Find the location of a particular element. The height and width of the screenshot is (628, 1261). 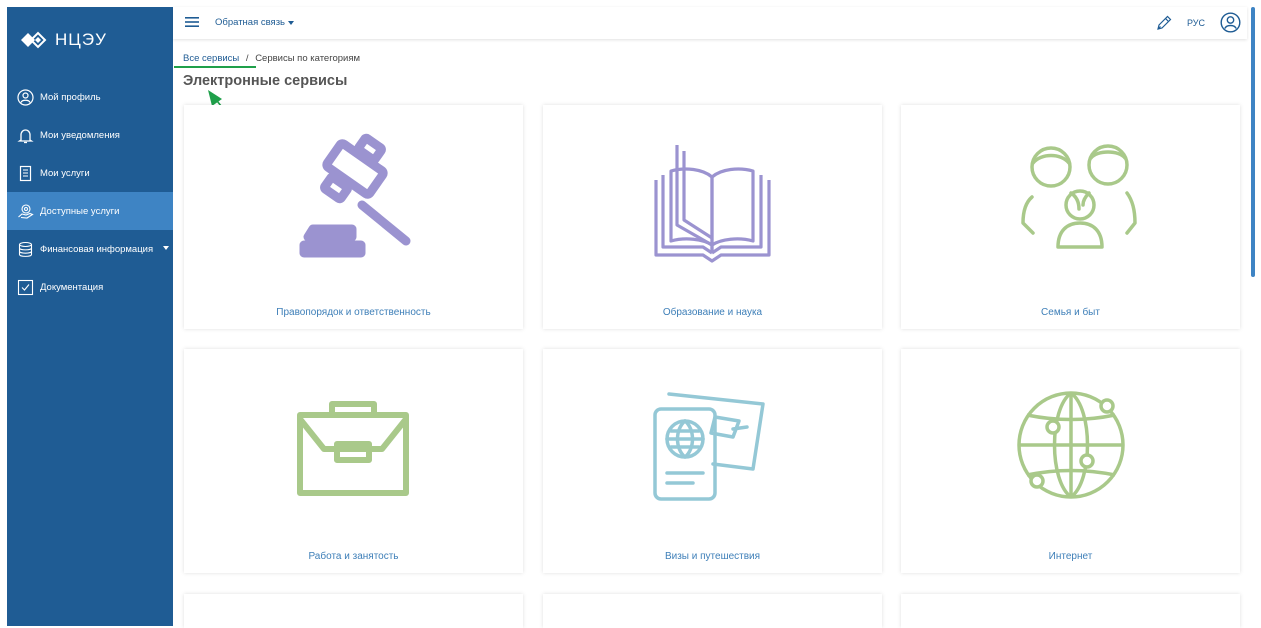

feedback-dropdown: Обратная связь is located at coordinates (254, 22).